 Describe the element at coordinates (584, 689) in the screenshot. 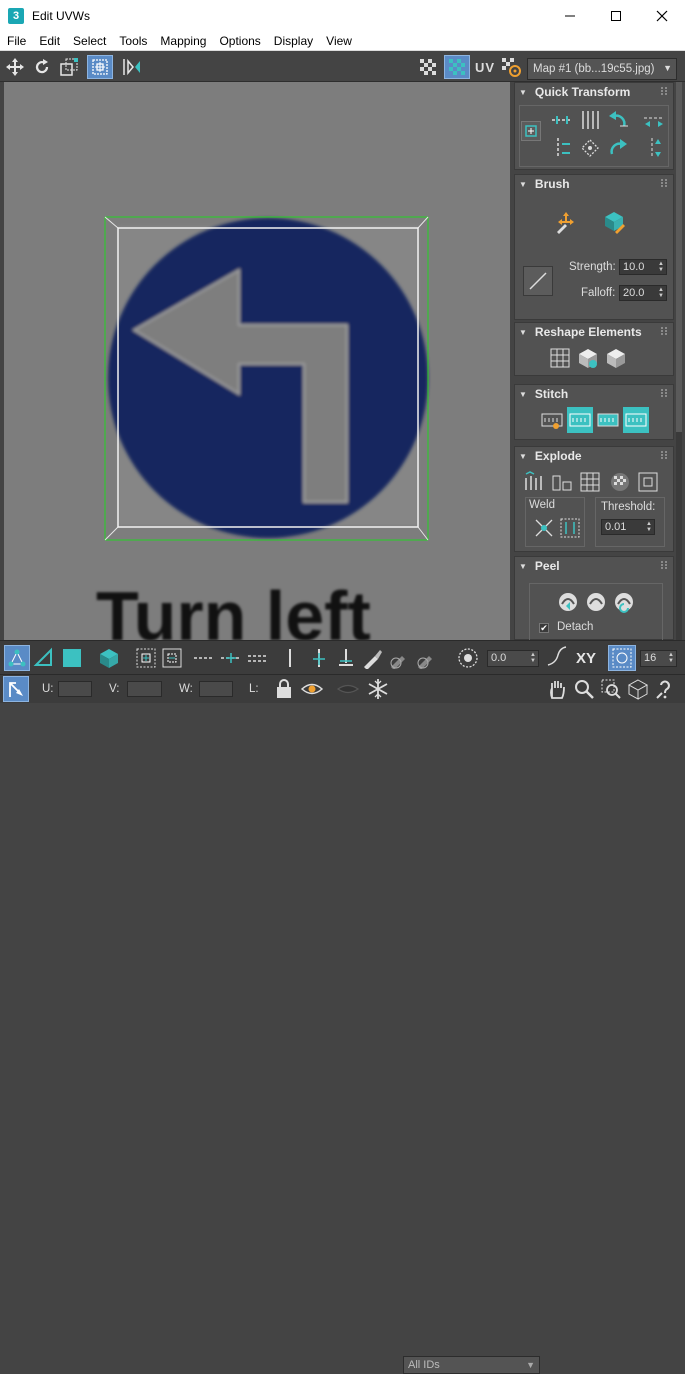

I see `zoom-button` at that location.